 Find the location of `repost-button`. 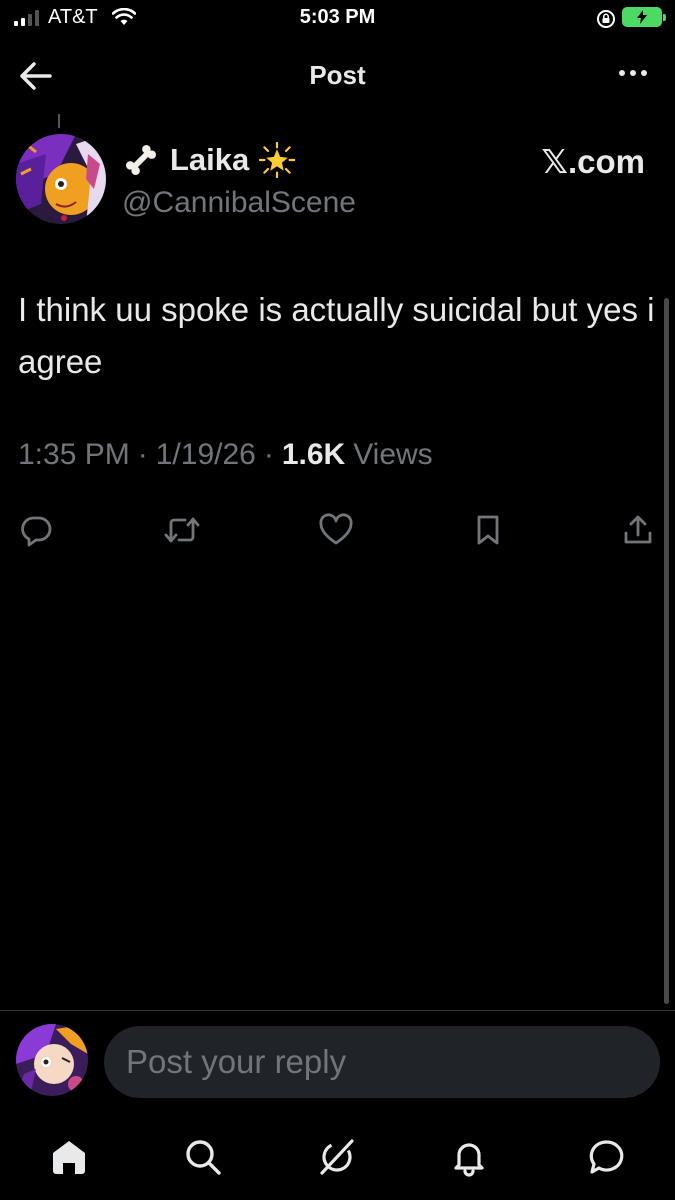

repost-button is located at coordinates (182, 530).